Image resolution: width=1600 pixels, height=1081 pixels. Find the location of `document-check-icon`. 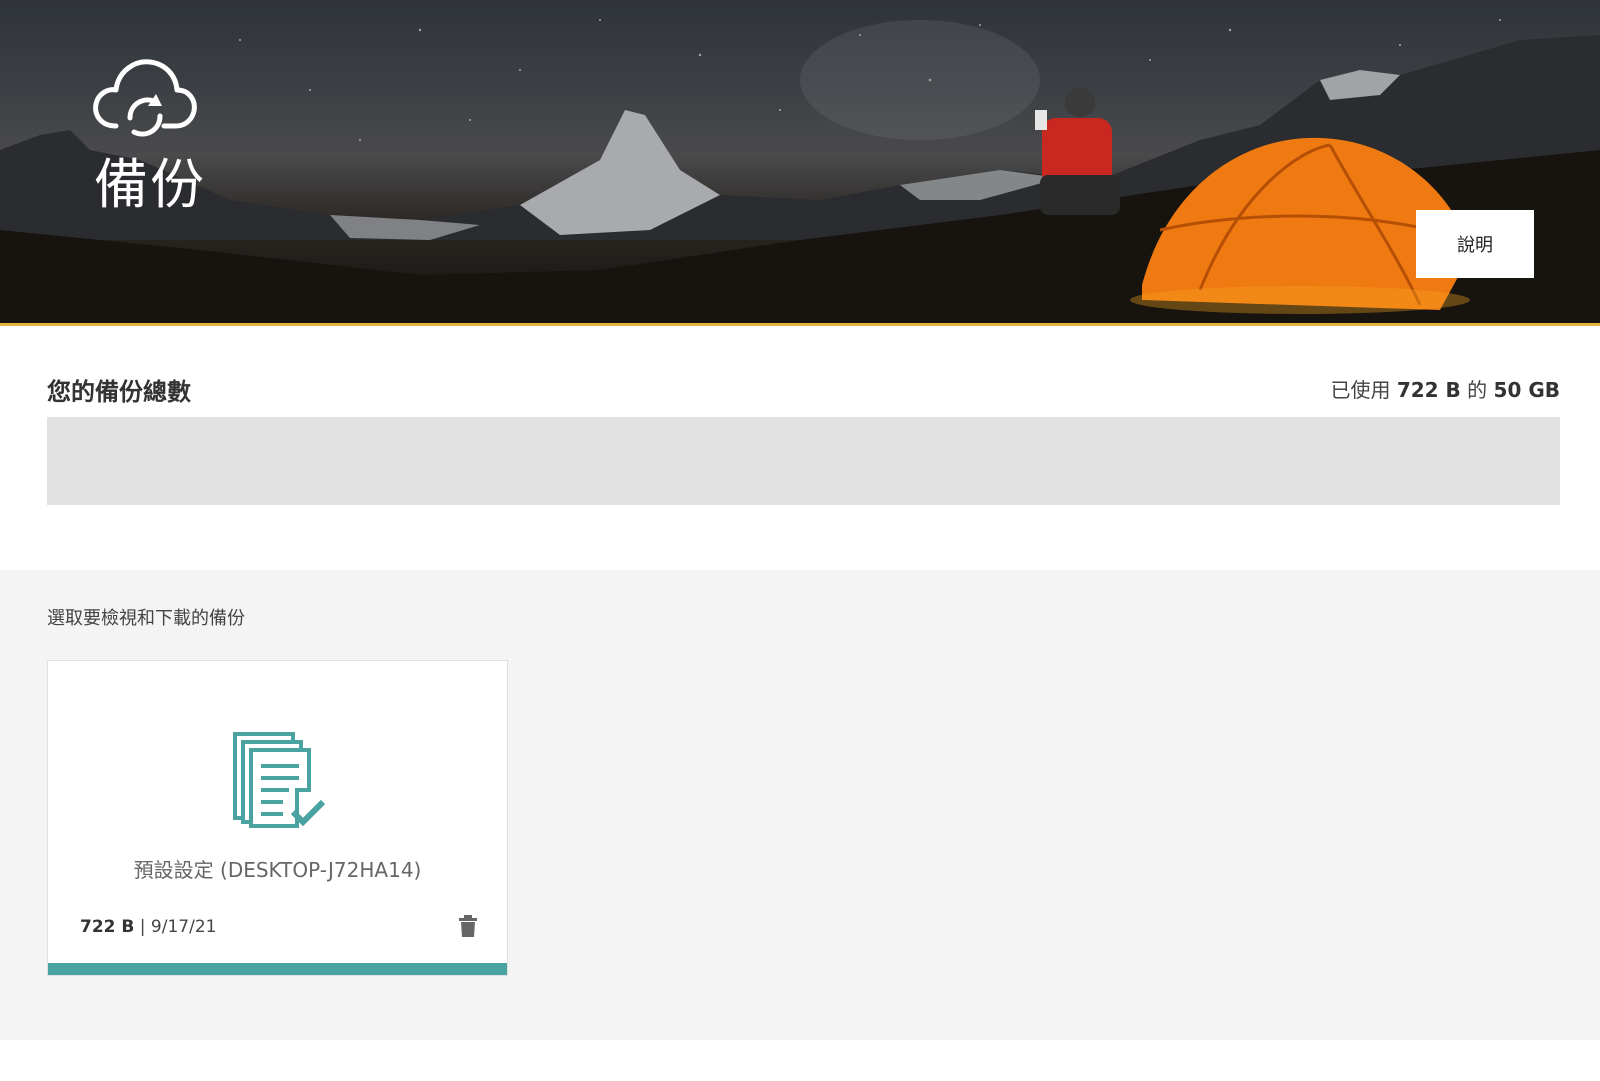

document-check-icon is located at coordinates (279, 780).